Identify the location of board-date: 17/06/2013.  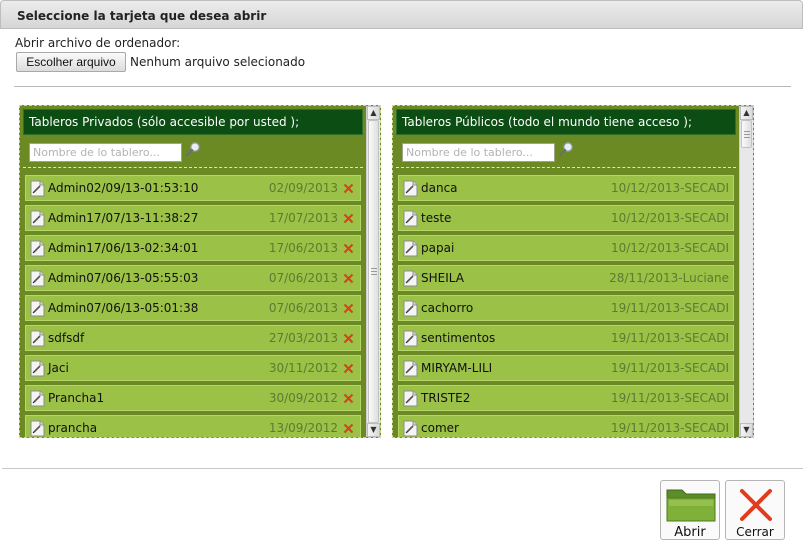
(303, 248).